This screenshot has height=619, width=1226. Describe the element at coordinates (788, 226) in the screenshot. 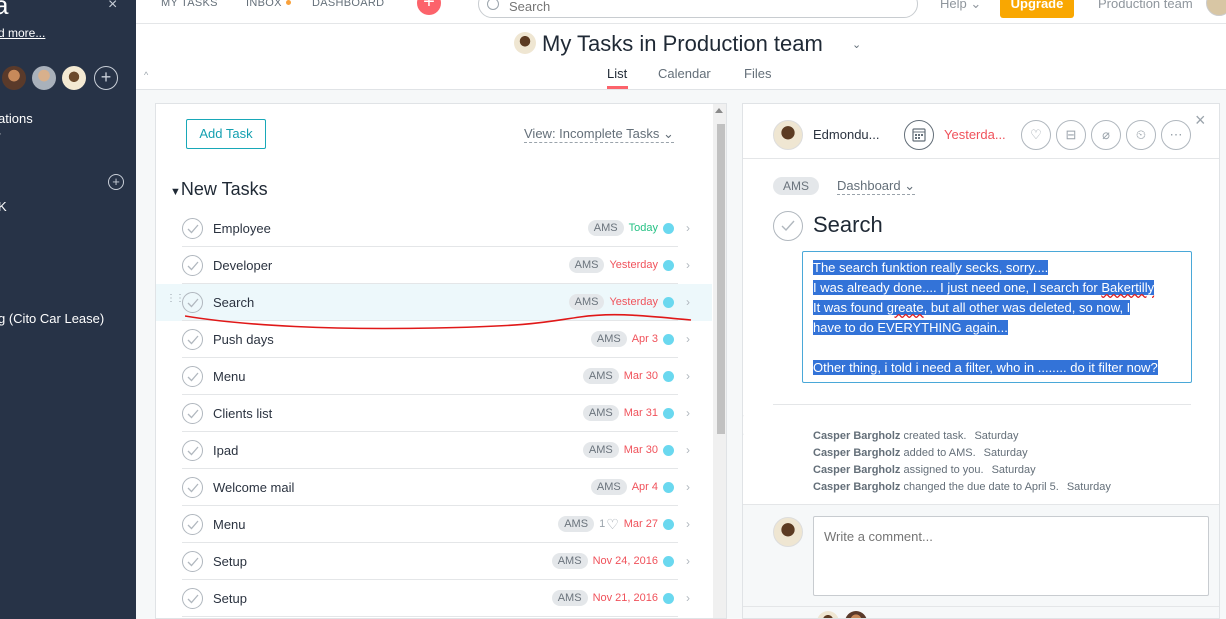

I see `complete-task-button` at that location.